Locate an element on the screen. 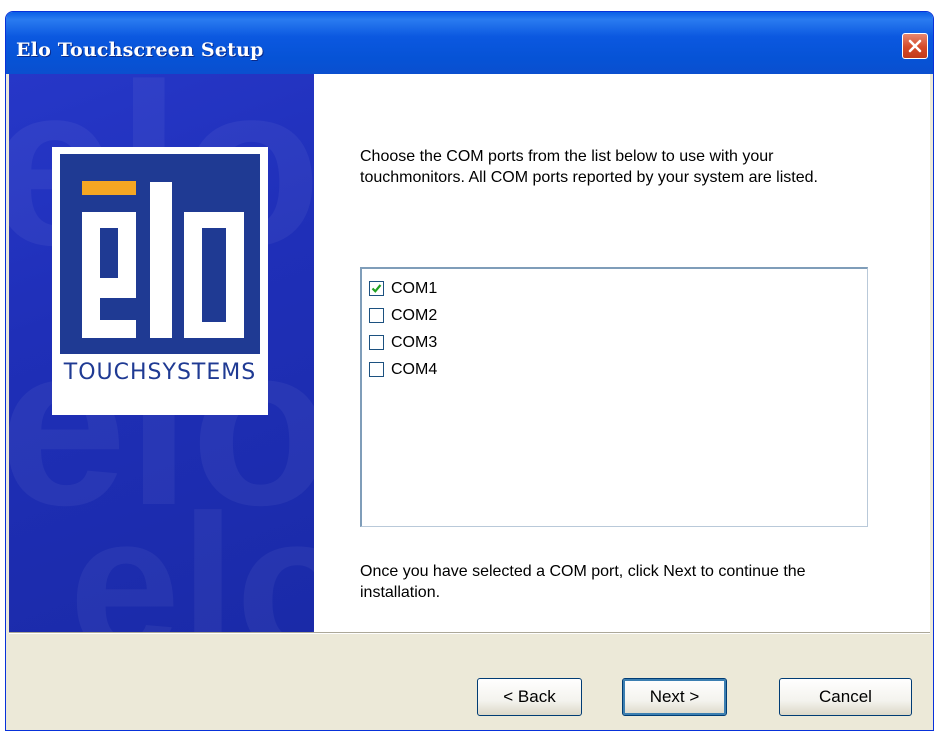 This screenshot has height=734, width=939. port-label: COM1 is located at coordinates (414, 288).